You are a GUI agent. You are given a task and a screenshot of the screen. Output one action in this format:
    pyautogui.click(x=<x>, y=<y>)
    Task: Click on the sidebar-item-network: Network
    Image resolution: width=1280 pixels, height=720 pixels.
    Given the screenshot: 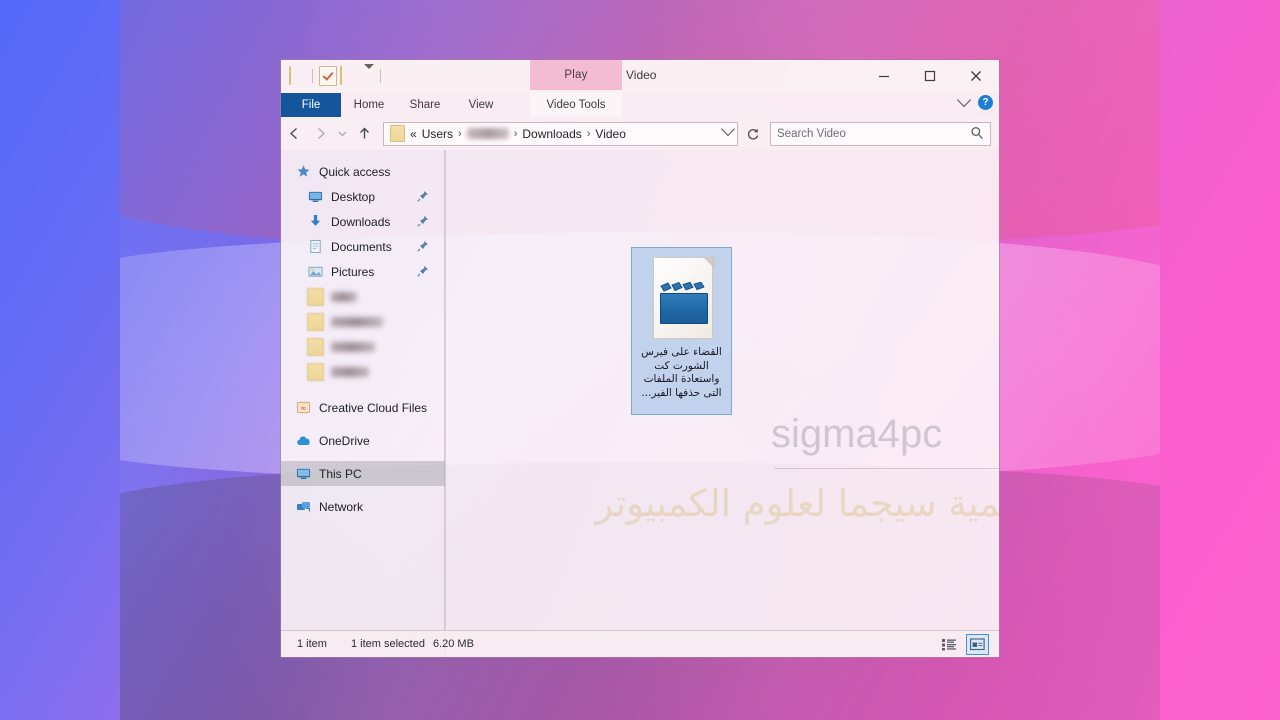 What is the action you would take?
    pyautogui.click(x=363, y=506)
    